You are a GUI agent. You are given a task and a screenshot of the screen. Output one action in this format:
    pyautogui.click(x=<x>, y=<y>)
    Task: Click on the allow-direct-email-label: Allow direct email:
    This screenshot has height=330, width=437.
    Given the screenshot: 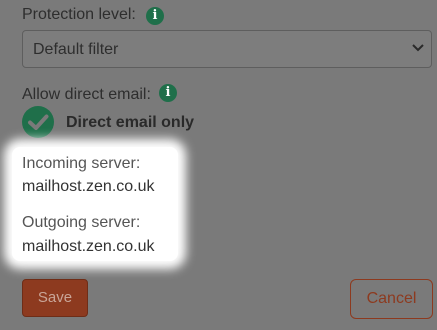 What is the action you would take?
    pyautogui.click(x=86, y=94)
    